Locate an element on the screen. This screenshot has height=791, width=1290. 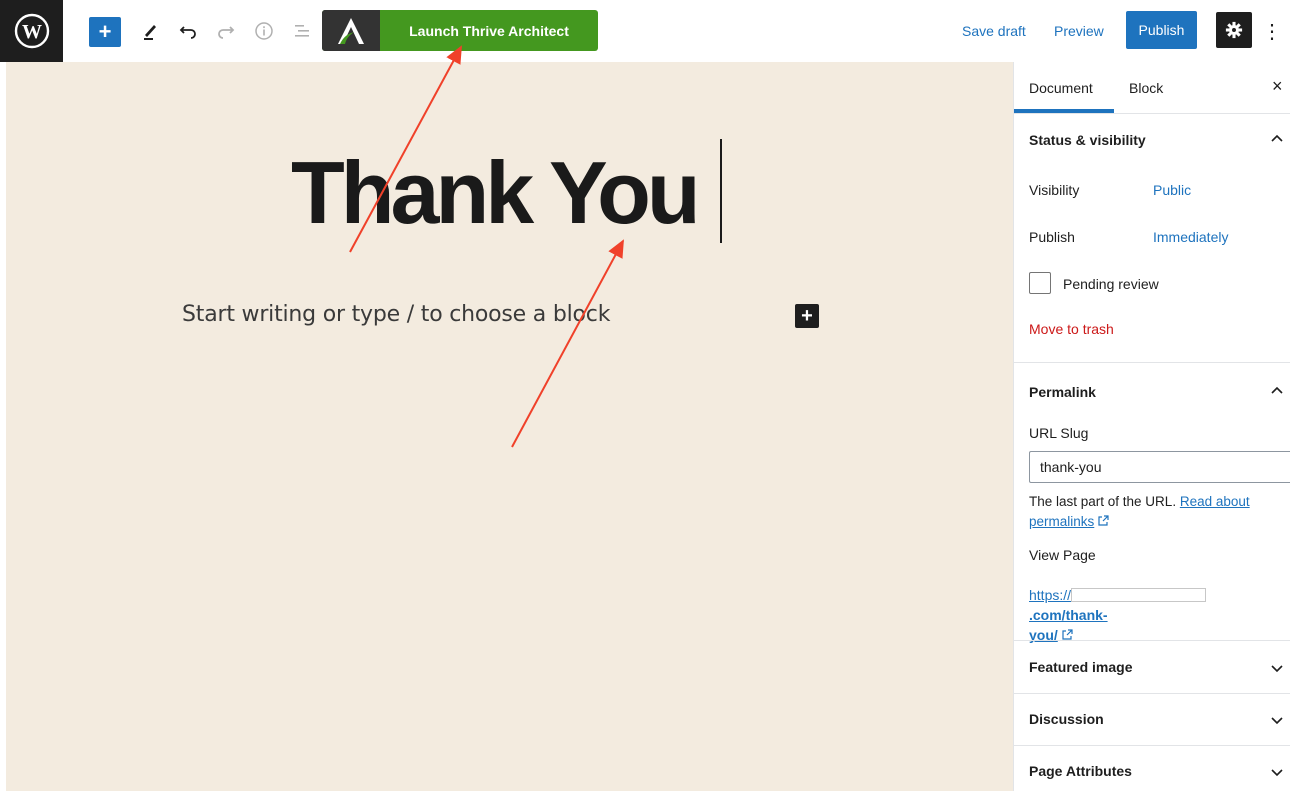
pencil-icon is located at coordinates (151, 31).